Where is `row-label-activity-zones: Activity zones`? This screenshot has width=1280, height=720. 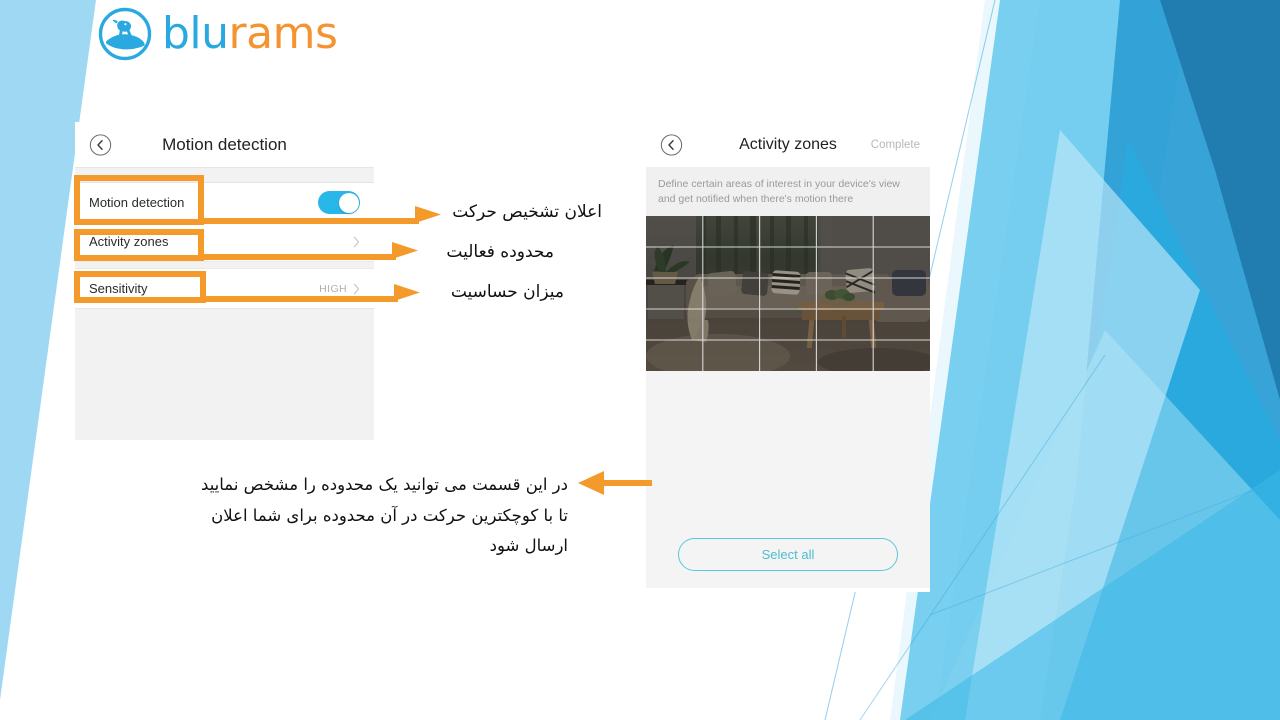
row-label-activity-zones: Activity zones is located at coordinates (129, 241).